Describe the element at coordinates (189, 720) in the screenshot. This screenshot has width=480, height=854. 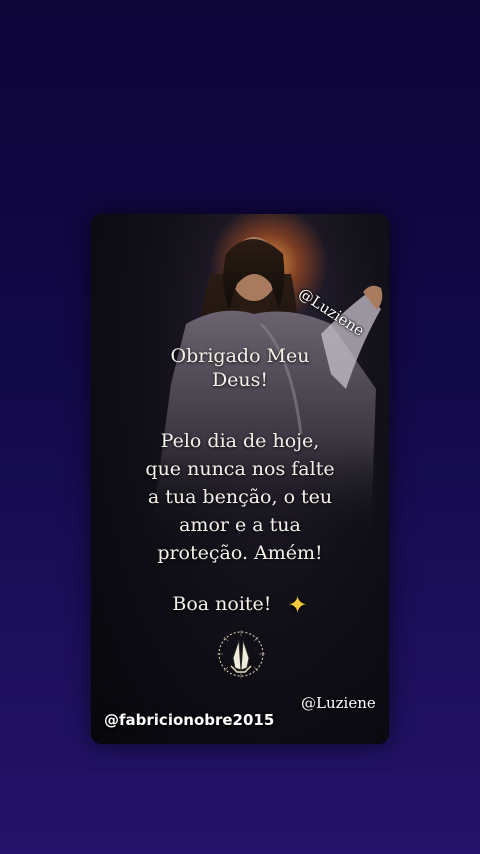
I see `account-handle: @fabricionobre2015` at that location.